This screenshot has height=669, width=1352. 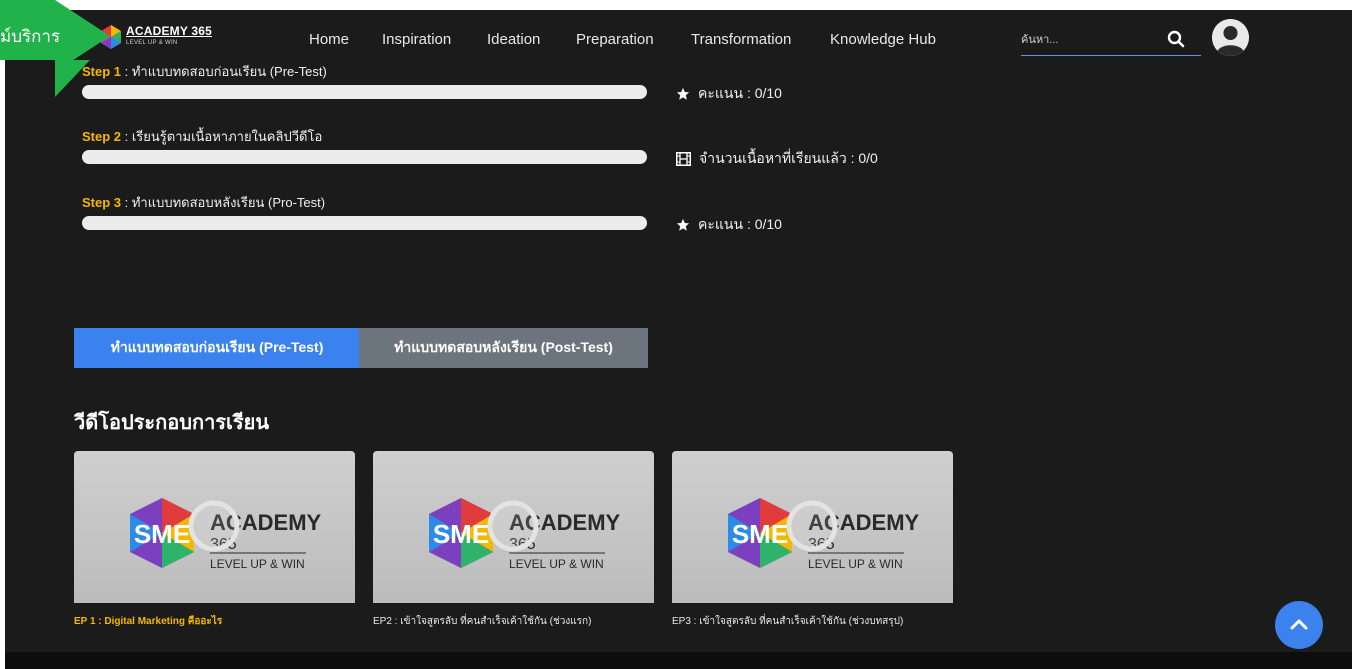 I want to click on brand-name: ACADEMY 365, so click(x=169, y=31).